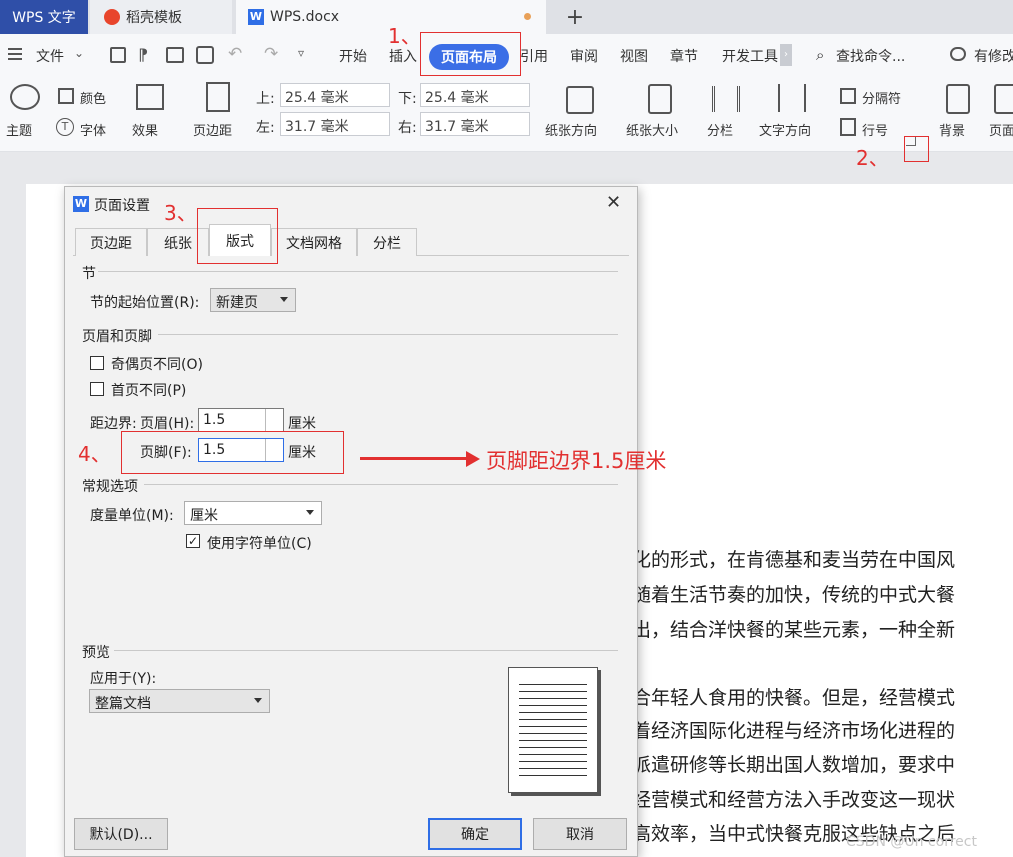 The image size is (1013, 857). What do you see at coordinates (576, 461) in the screenshot?
I see `arrow-note: 页脚距边界1.5厘米` at bounding box center [576, 461].